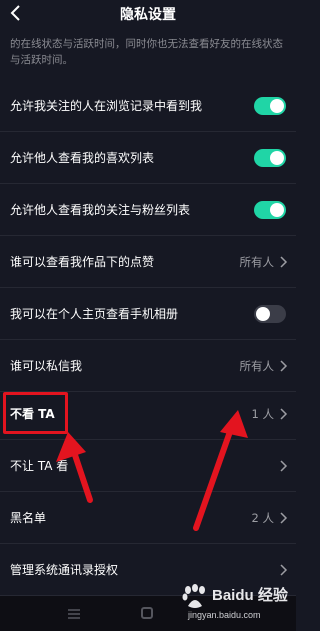 The height and width of the screenshot is (631, 320). I want to click on setting-label: 允许我关注的人在浏览记录中看到我, so click(106, 106).